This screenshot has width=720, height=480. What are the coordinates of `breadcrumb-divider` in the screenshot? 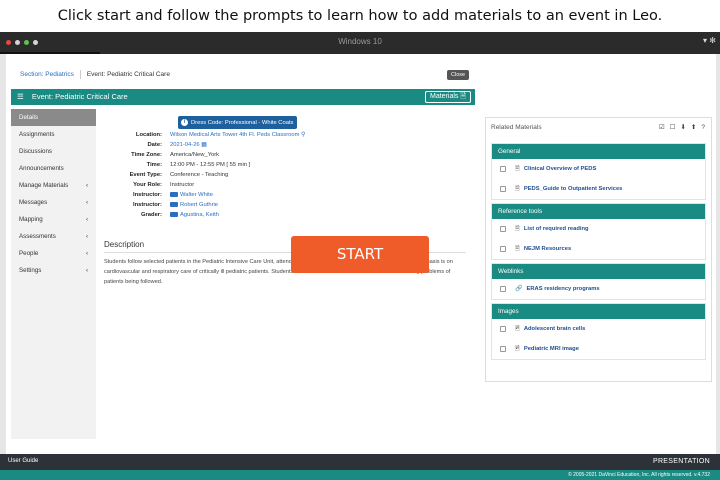 It's located at (80, 74).